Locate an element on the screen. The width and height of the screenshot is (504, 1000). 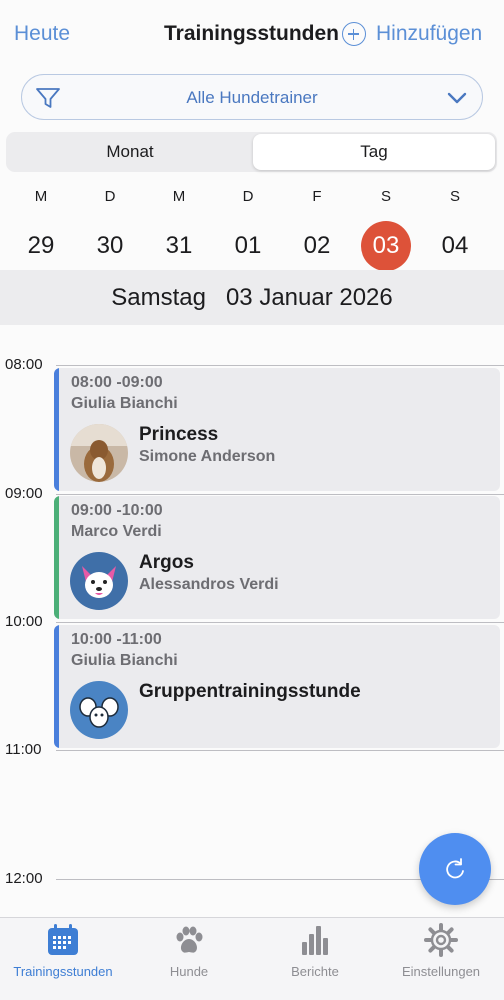
week-day-selected: S 03 is located at coordinates (386, 228).